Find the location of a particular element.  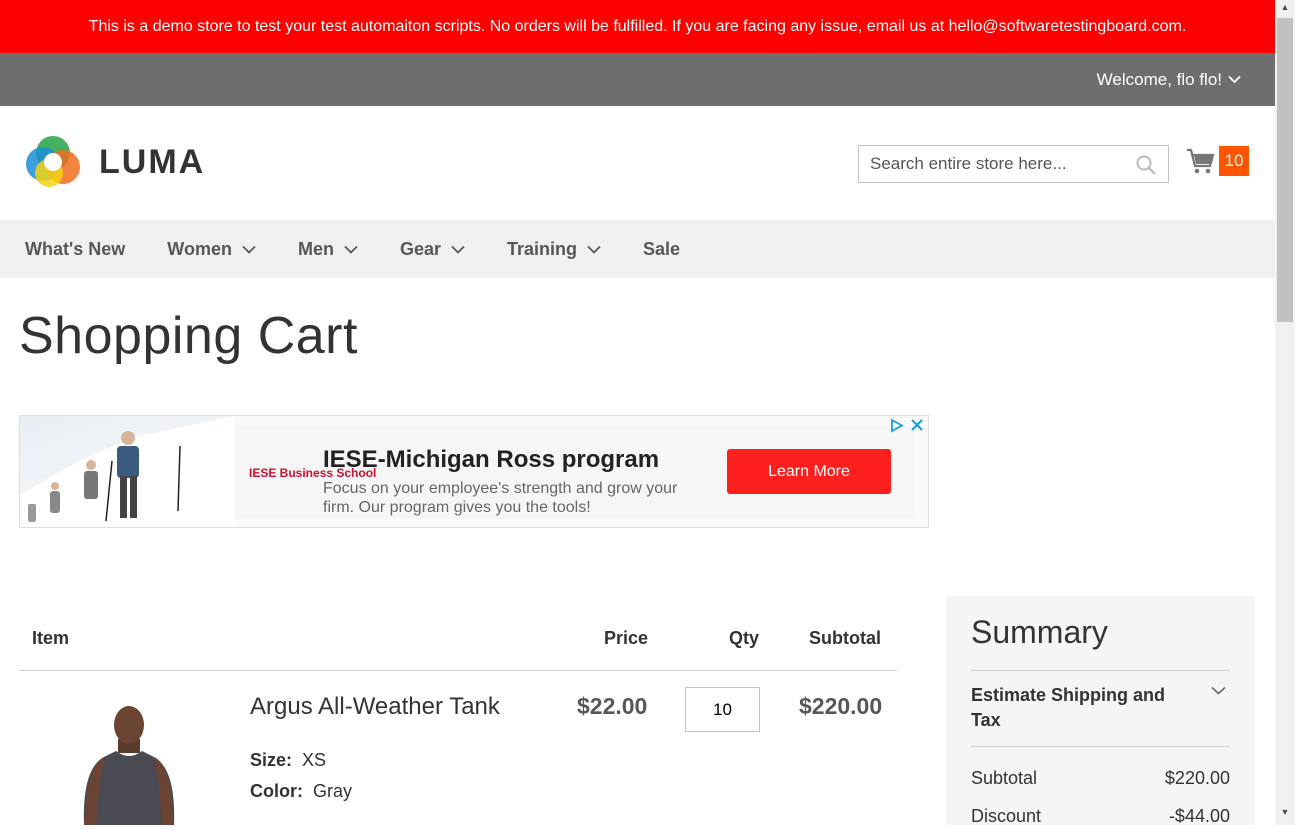

summary-title: Summary is located at coordinates (1100, 642).